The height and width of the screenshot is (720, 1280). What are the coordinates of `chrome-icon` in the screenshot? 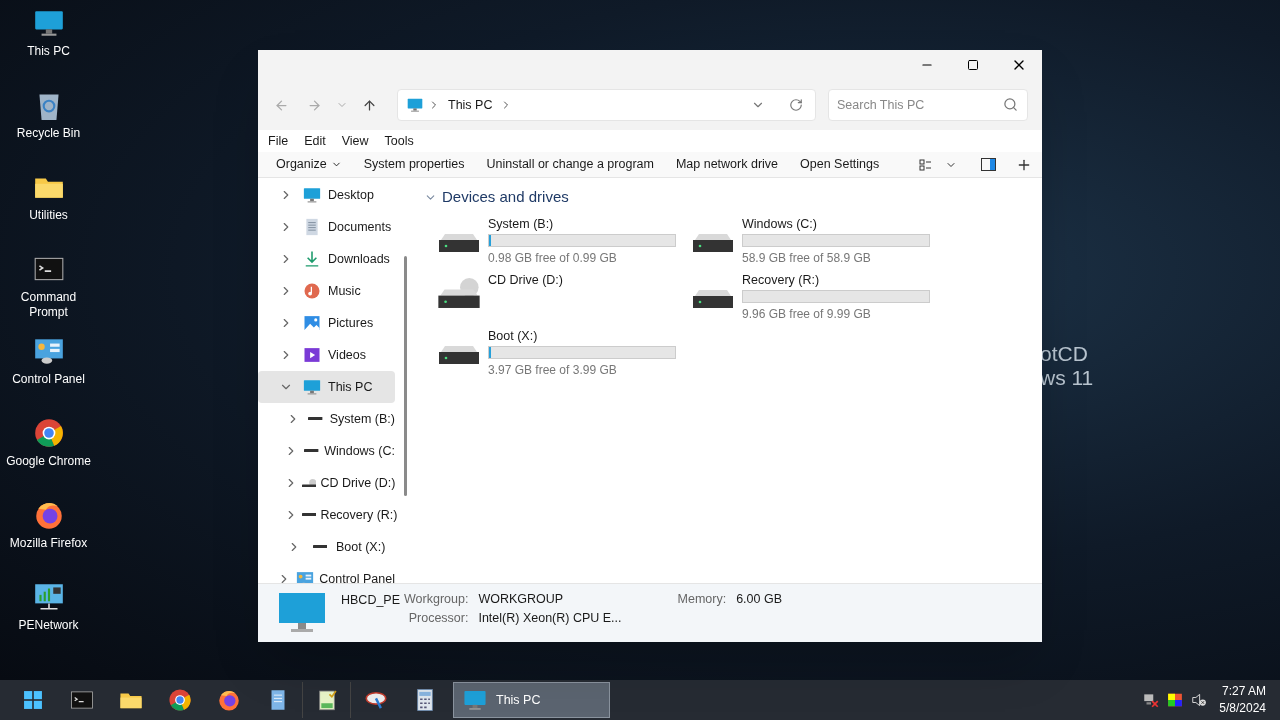 It's located at (179, 700).